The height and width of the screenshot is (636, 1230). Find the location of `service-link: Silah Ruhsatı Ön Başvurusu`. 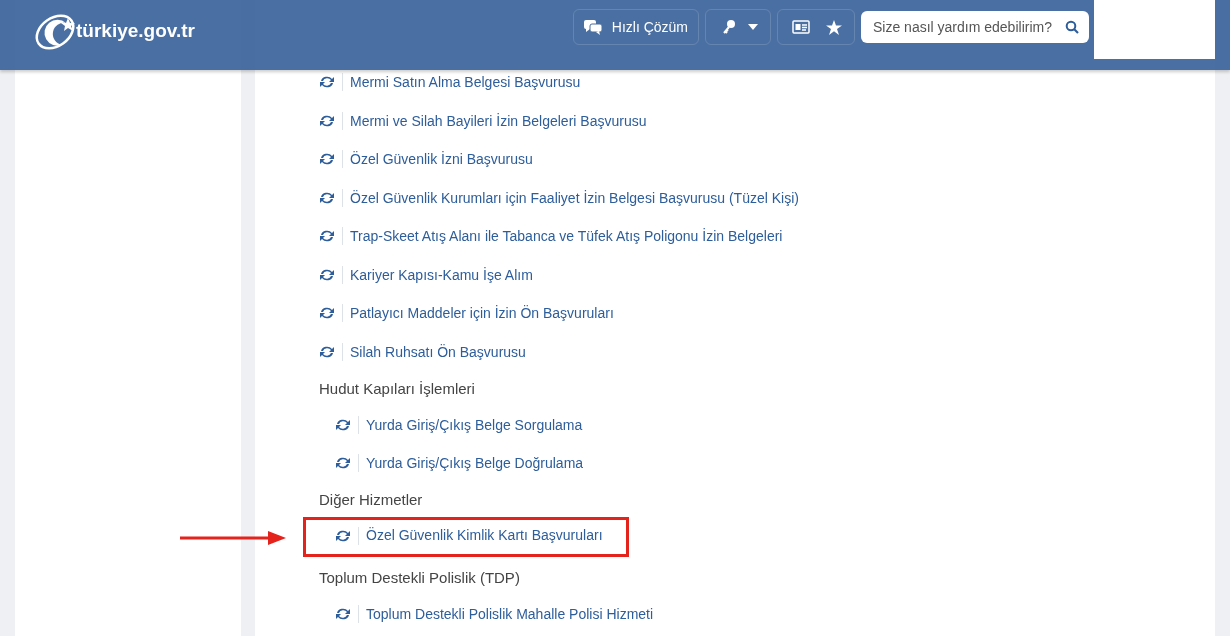

service-link: Silah Ruhsatı Ön Başvurusu is located at coordinates (438, 351).